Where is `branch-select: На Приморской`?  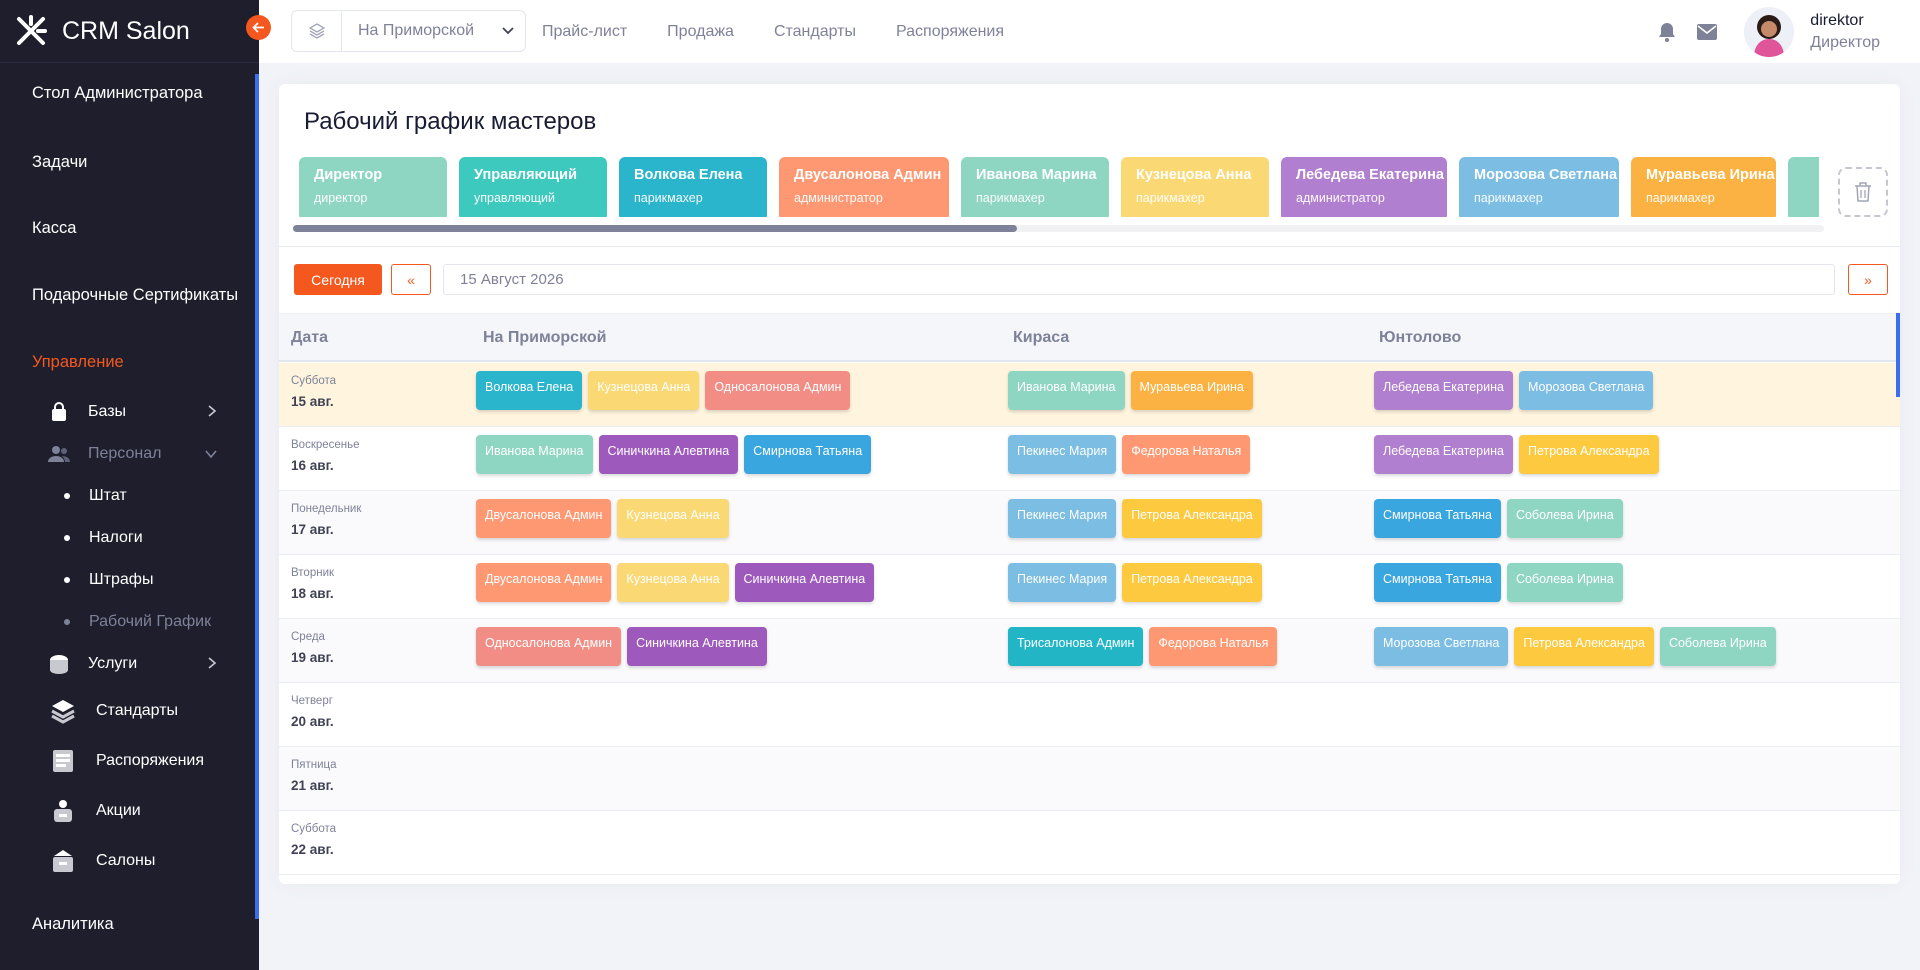 branch-select: На Приморской is located at coordinates (408, 31).